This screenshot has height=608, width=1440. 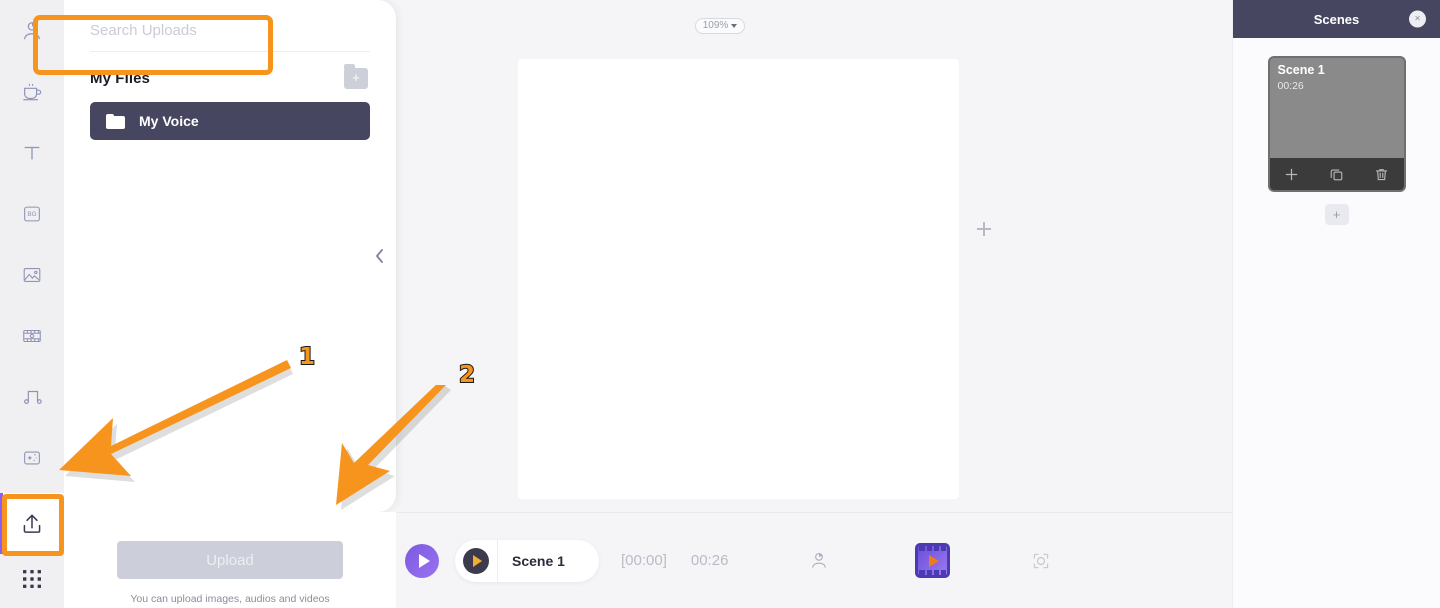 I want to click on my-files-header: My Files +, so click(x=230, y=70).